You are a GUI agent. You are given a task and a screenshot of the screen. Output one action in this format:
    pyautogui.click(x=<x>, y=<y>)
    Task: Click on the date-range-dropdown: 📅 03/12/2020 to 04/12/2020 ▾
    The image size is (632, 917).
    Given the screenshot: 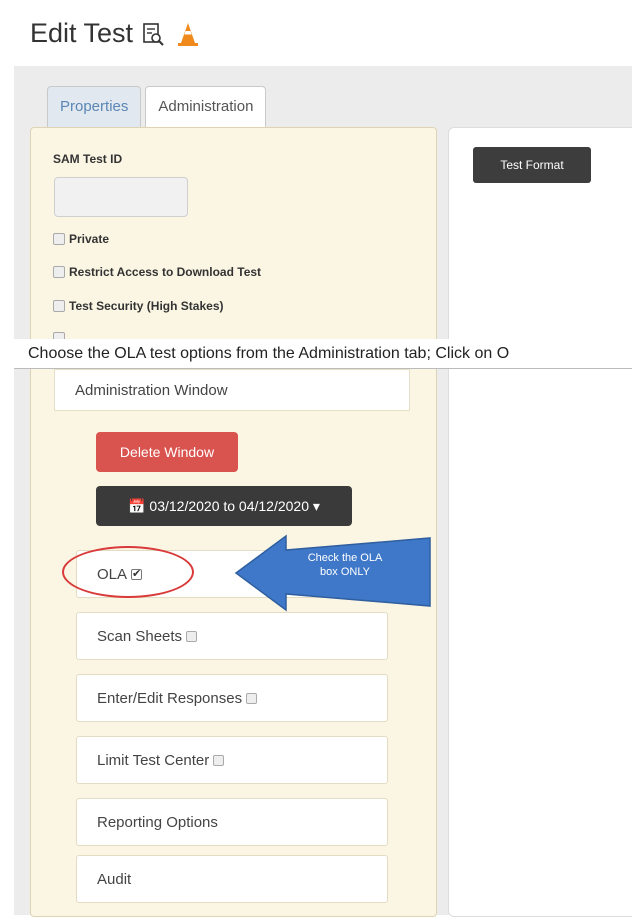 What is the action you would take?
    pyautogui.click(x=224, y=506)
    